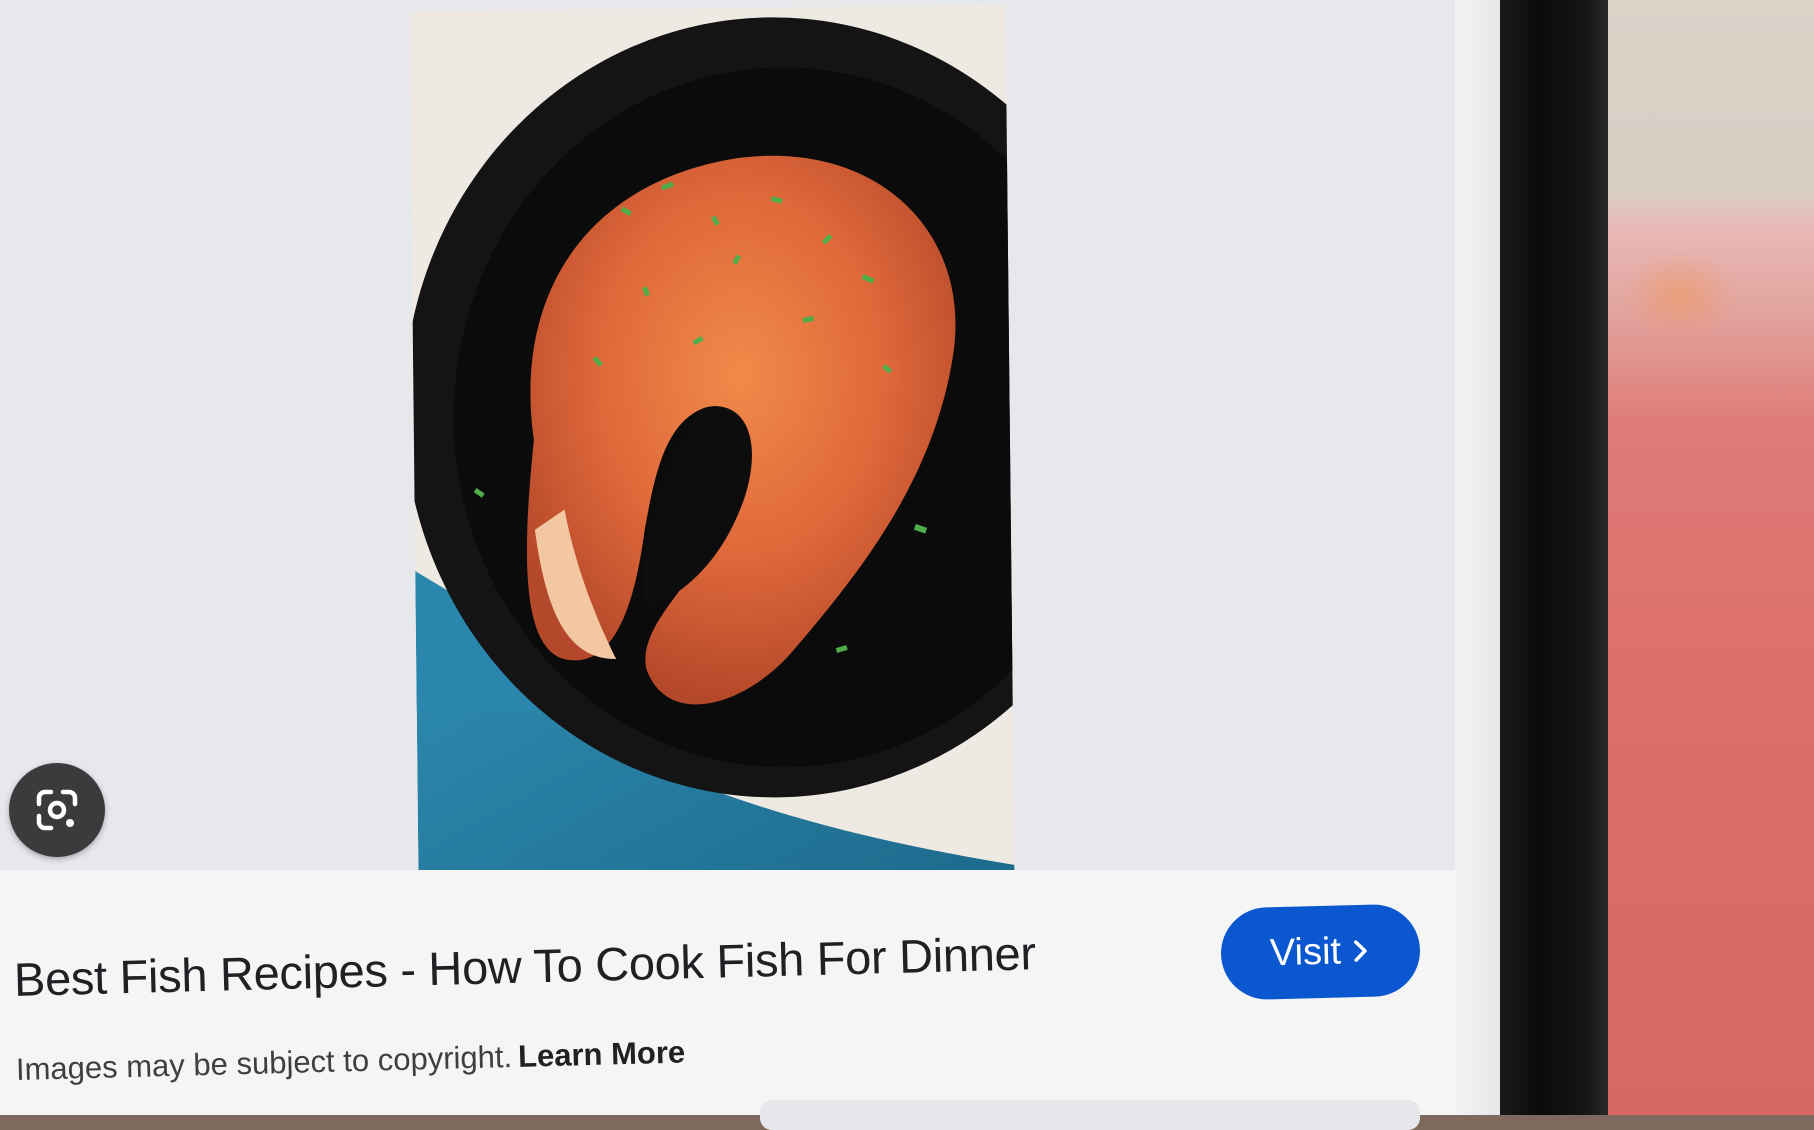 The height and width of the screenshot is (1130, 1814). Describe the element at coordinates (1360, 951) in the screenshot. I see `chevron-right-icon` at that location.